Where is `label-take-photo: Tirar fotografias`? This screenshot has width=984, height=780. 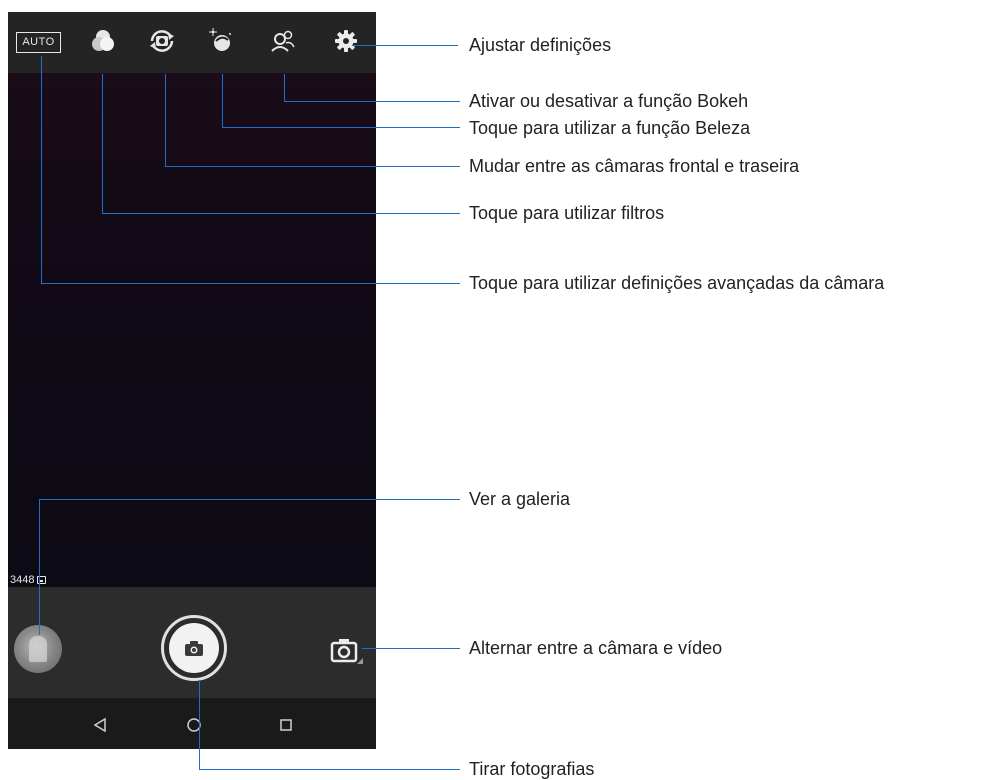
label-take-photo: Tirar fotografias is located at coordinates (532, 769).